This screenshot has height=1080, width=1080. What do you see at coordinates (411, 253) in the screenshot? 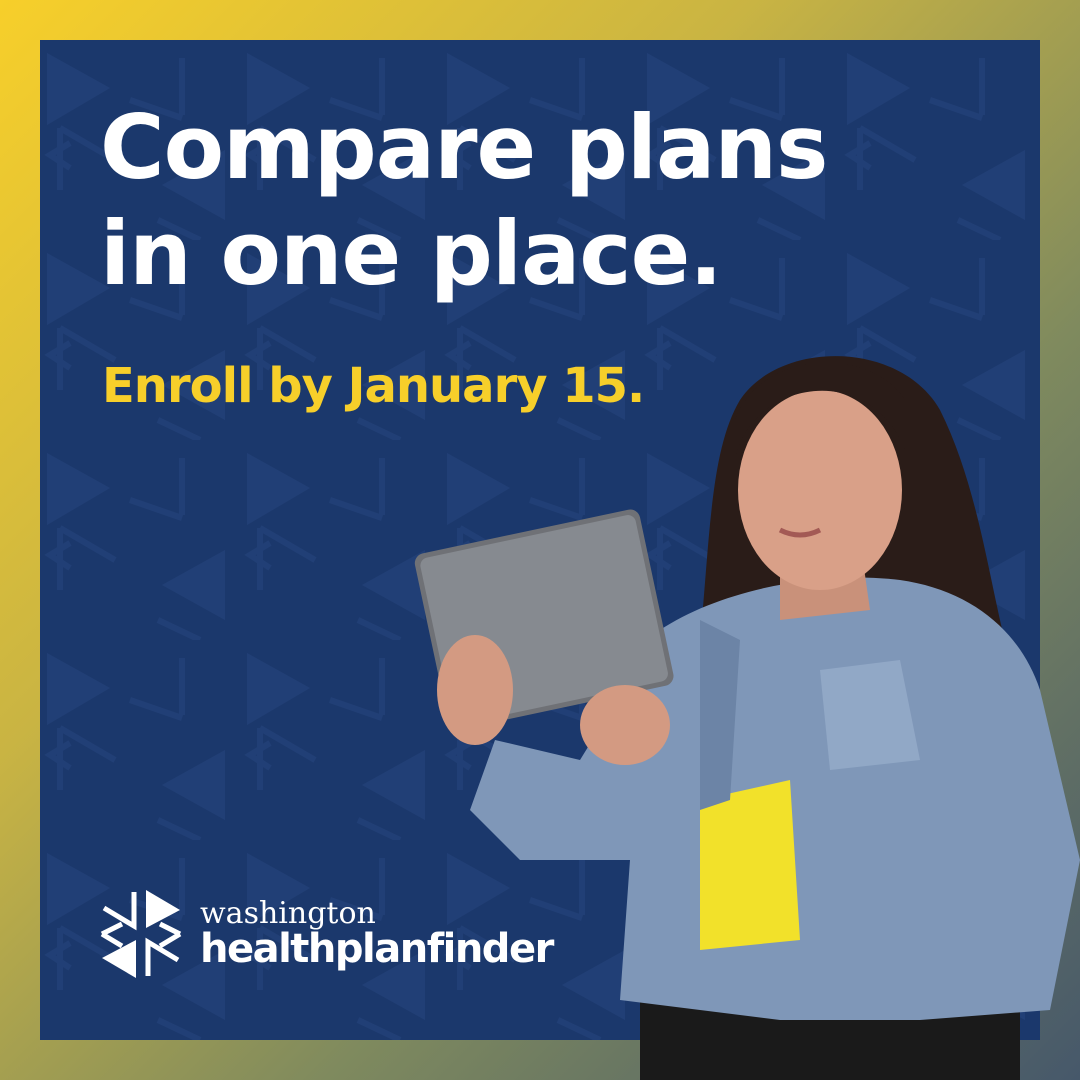
I see `headline-line-2: in one place.` at bounding box center [411, 253].